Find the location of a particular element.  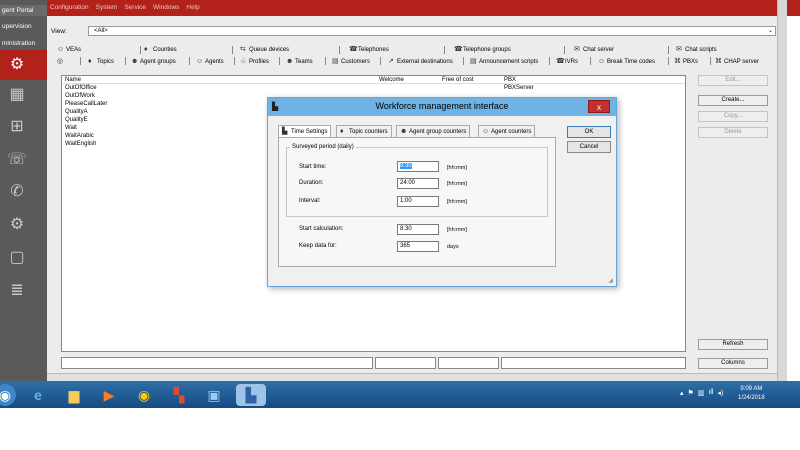

user-gear-icon: ⚙ is located at coordinates (17, 225).